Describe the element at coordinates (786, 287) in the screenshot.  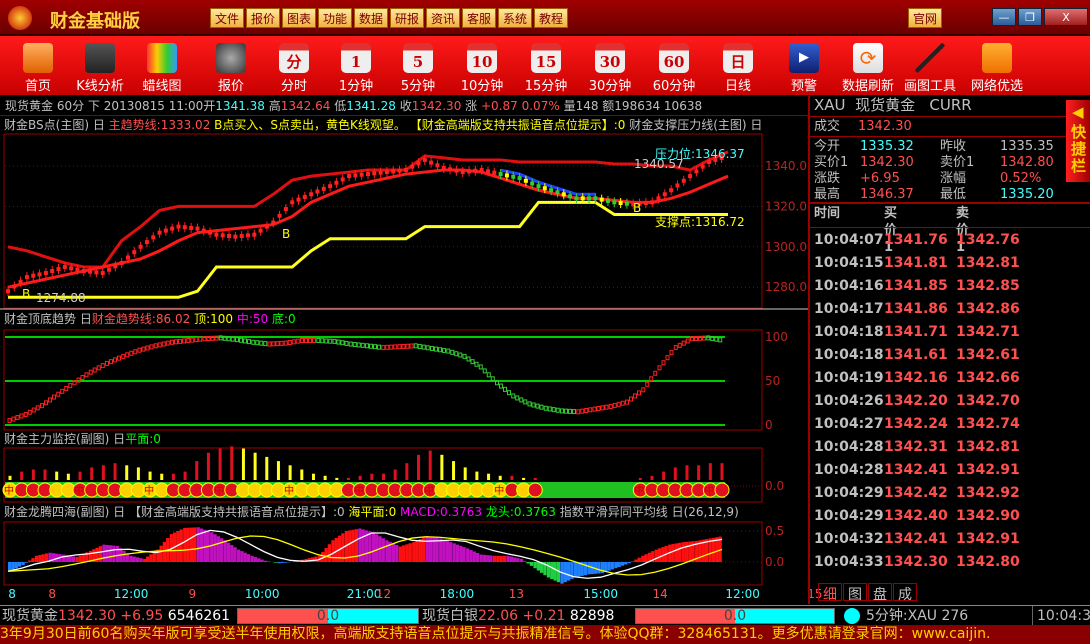
I see `price-tick: 1280.0` at that location.